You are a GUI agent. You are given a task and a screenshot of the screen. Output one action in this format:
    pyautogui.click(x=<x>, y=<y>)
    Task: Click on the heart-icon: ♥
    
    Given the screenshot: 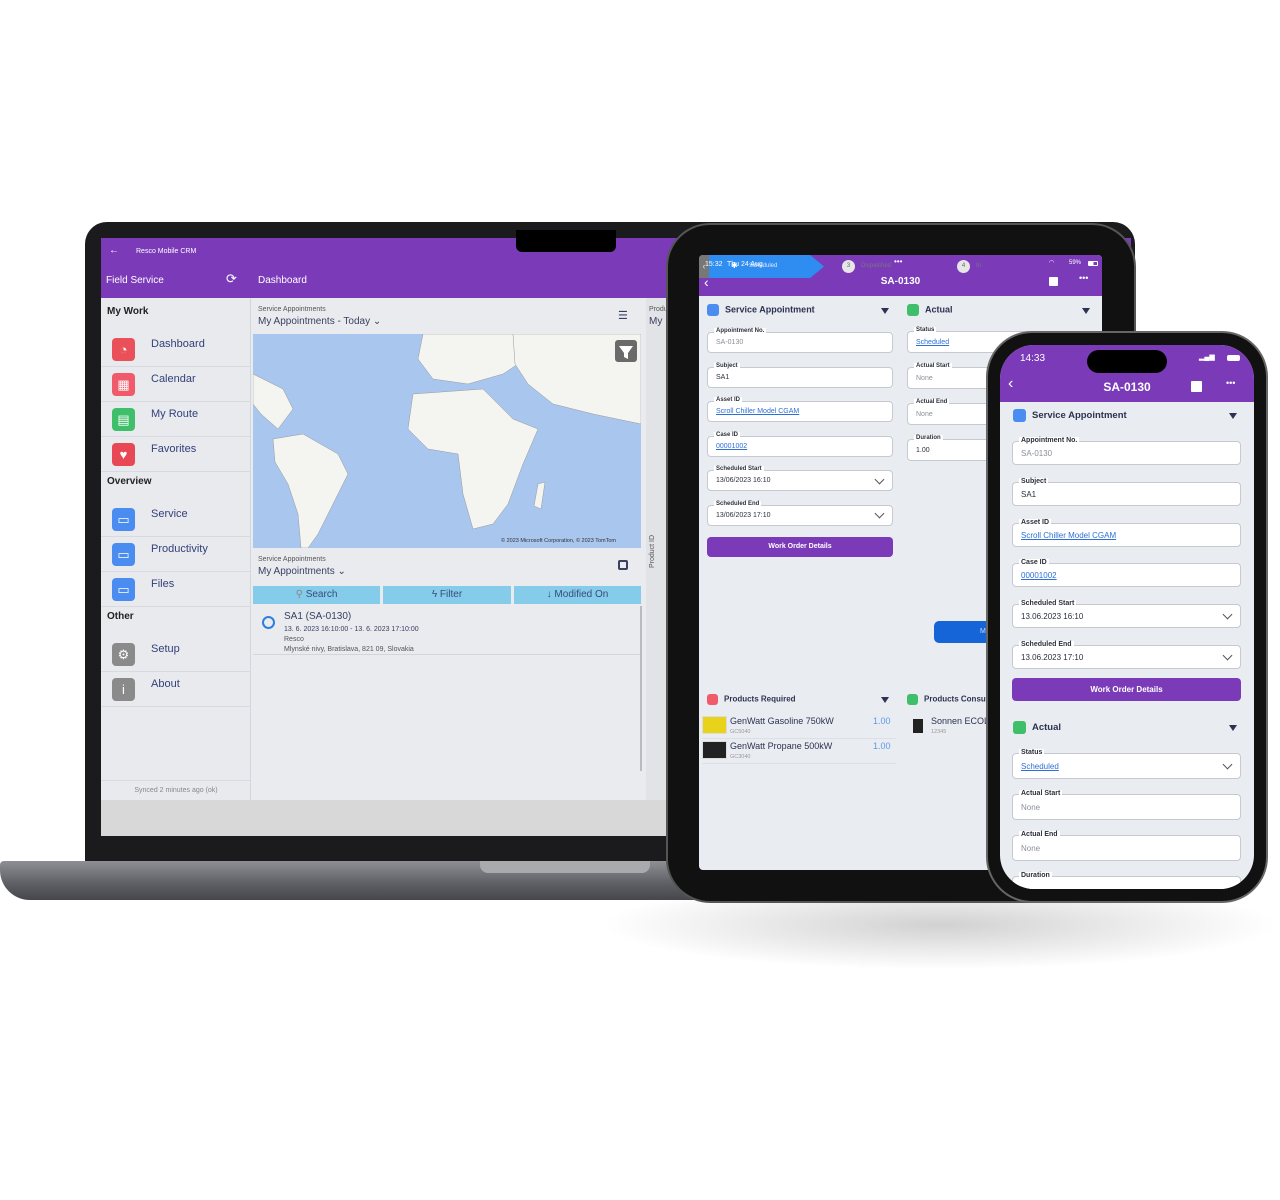 What is the action you would take?
    pyautogui.click(x=123, y=454)
    